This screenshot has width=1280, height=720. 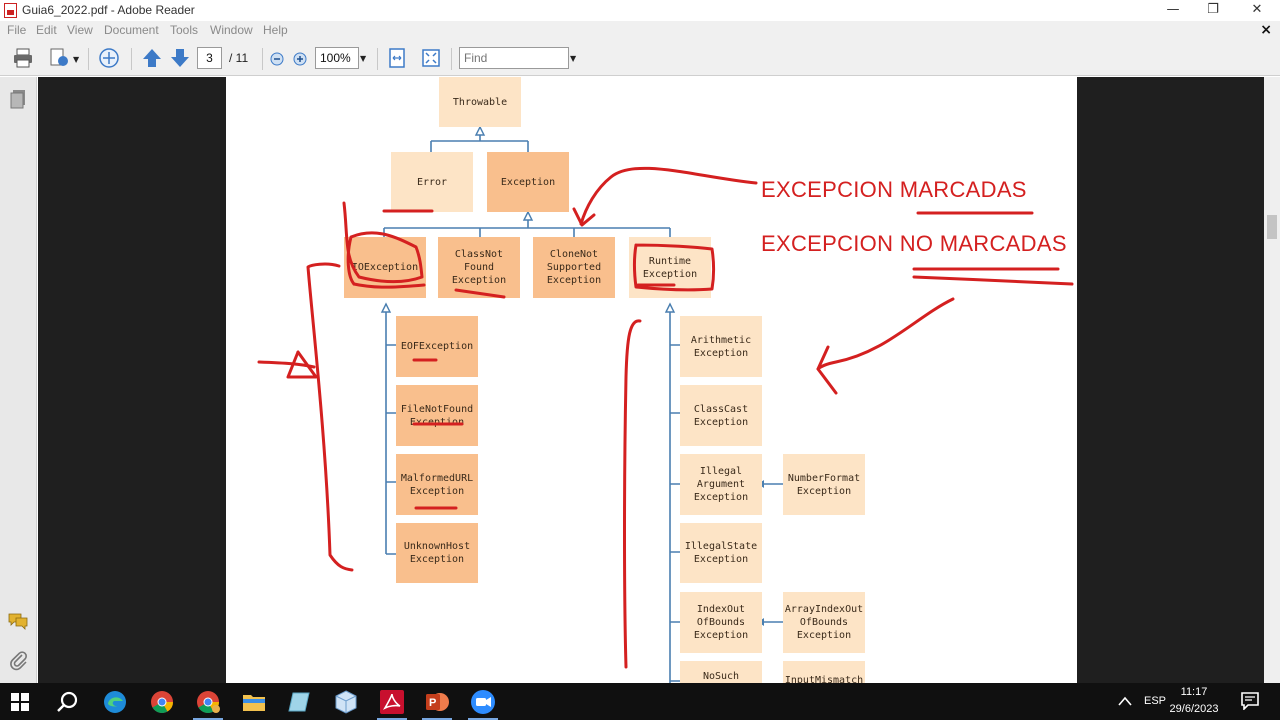 What do you see at coordinates (18, 660) in the screenshot?
I see `attachments-panel-icon` at bounding box center [18, 660].